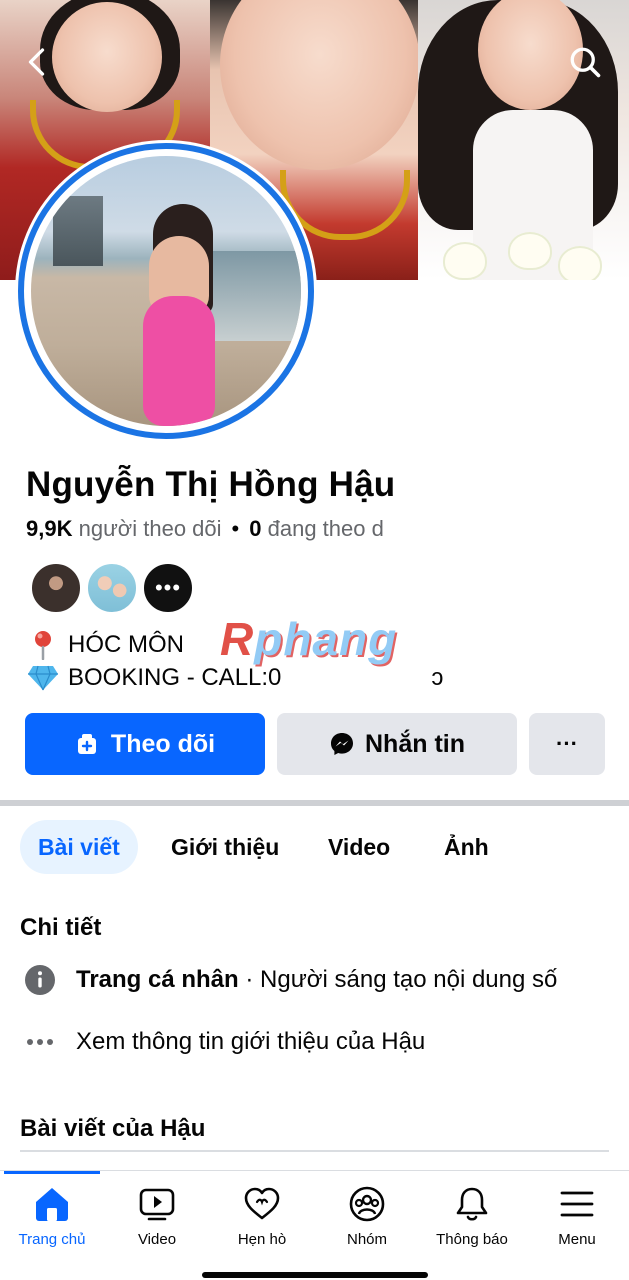 The image size is (629, 1280). Describe the element at coordinates (113, 1128) in the screenshot. I see `posts-title: Bài viết của Hậu` at that location.